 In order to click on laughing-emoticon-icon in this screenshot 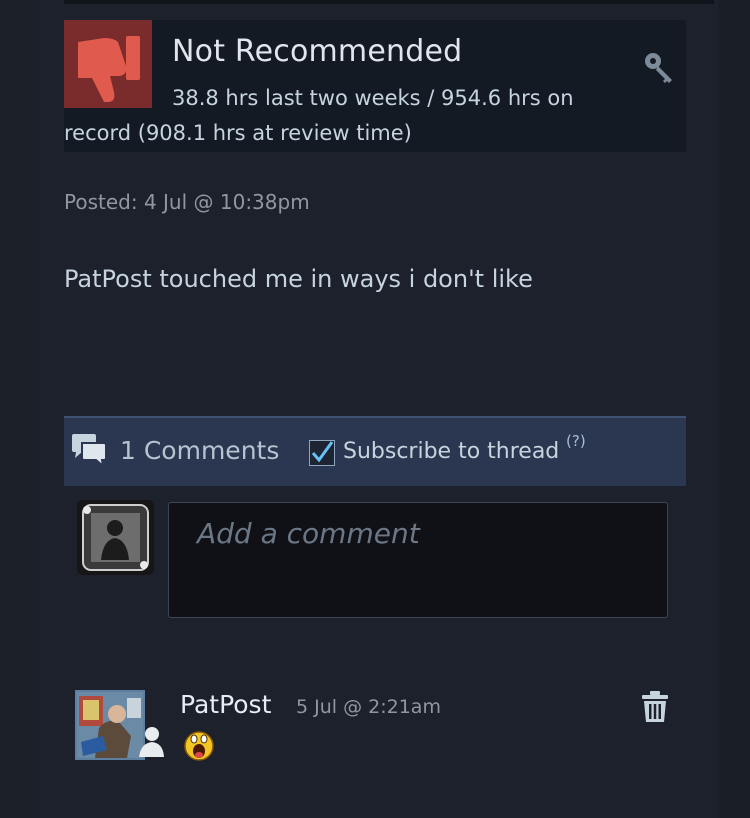, I will do `click(199, 748)`.